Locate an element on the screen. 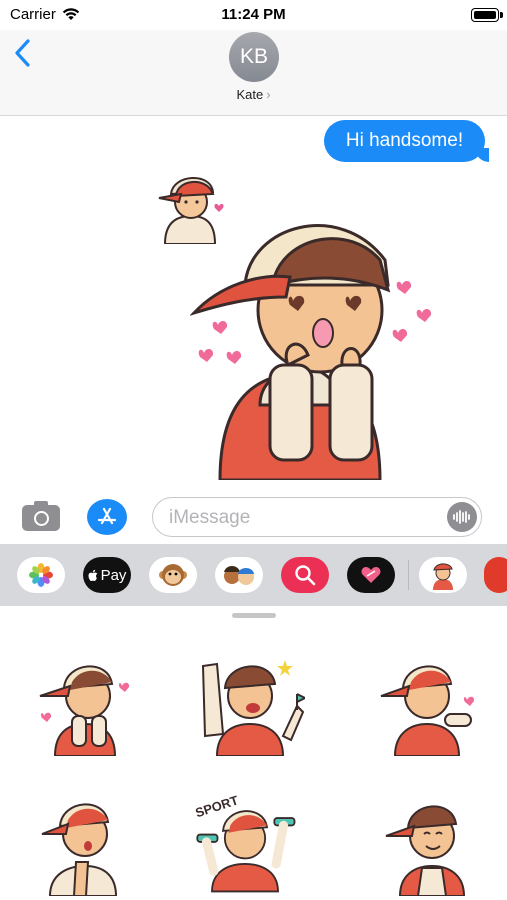 This screenshot has height=900, width=507. sticker-boy-smiling is located at coordinates (433, 841).